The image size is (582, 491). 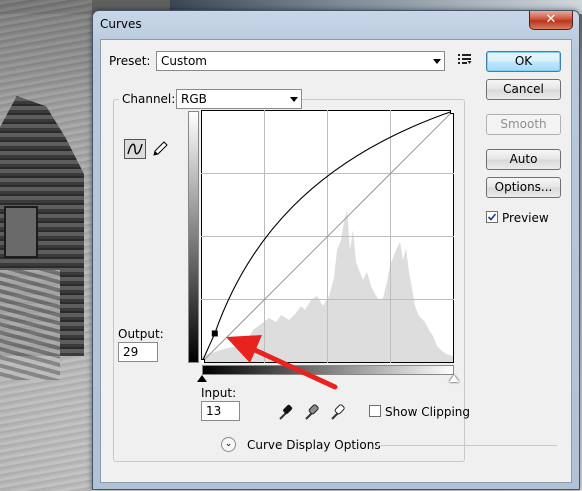 What do you see at coordinates (202, 378) in the screenshot?
I see `black-point-slider` at bounding box center [202, 378].